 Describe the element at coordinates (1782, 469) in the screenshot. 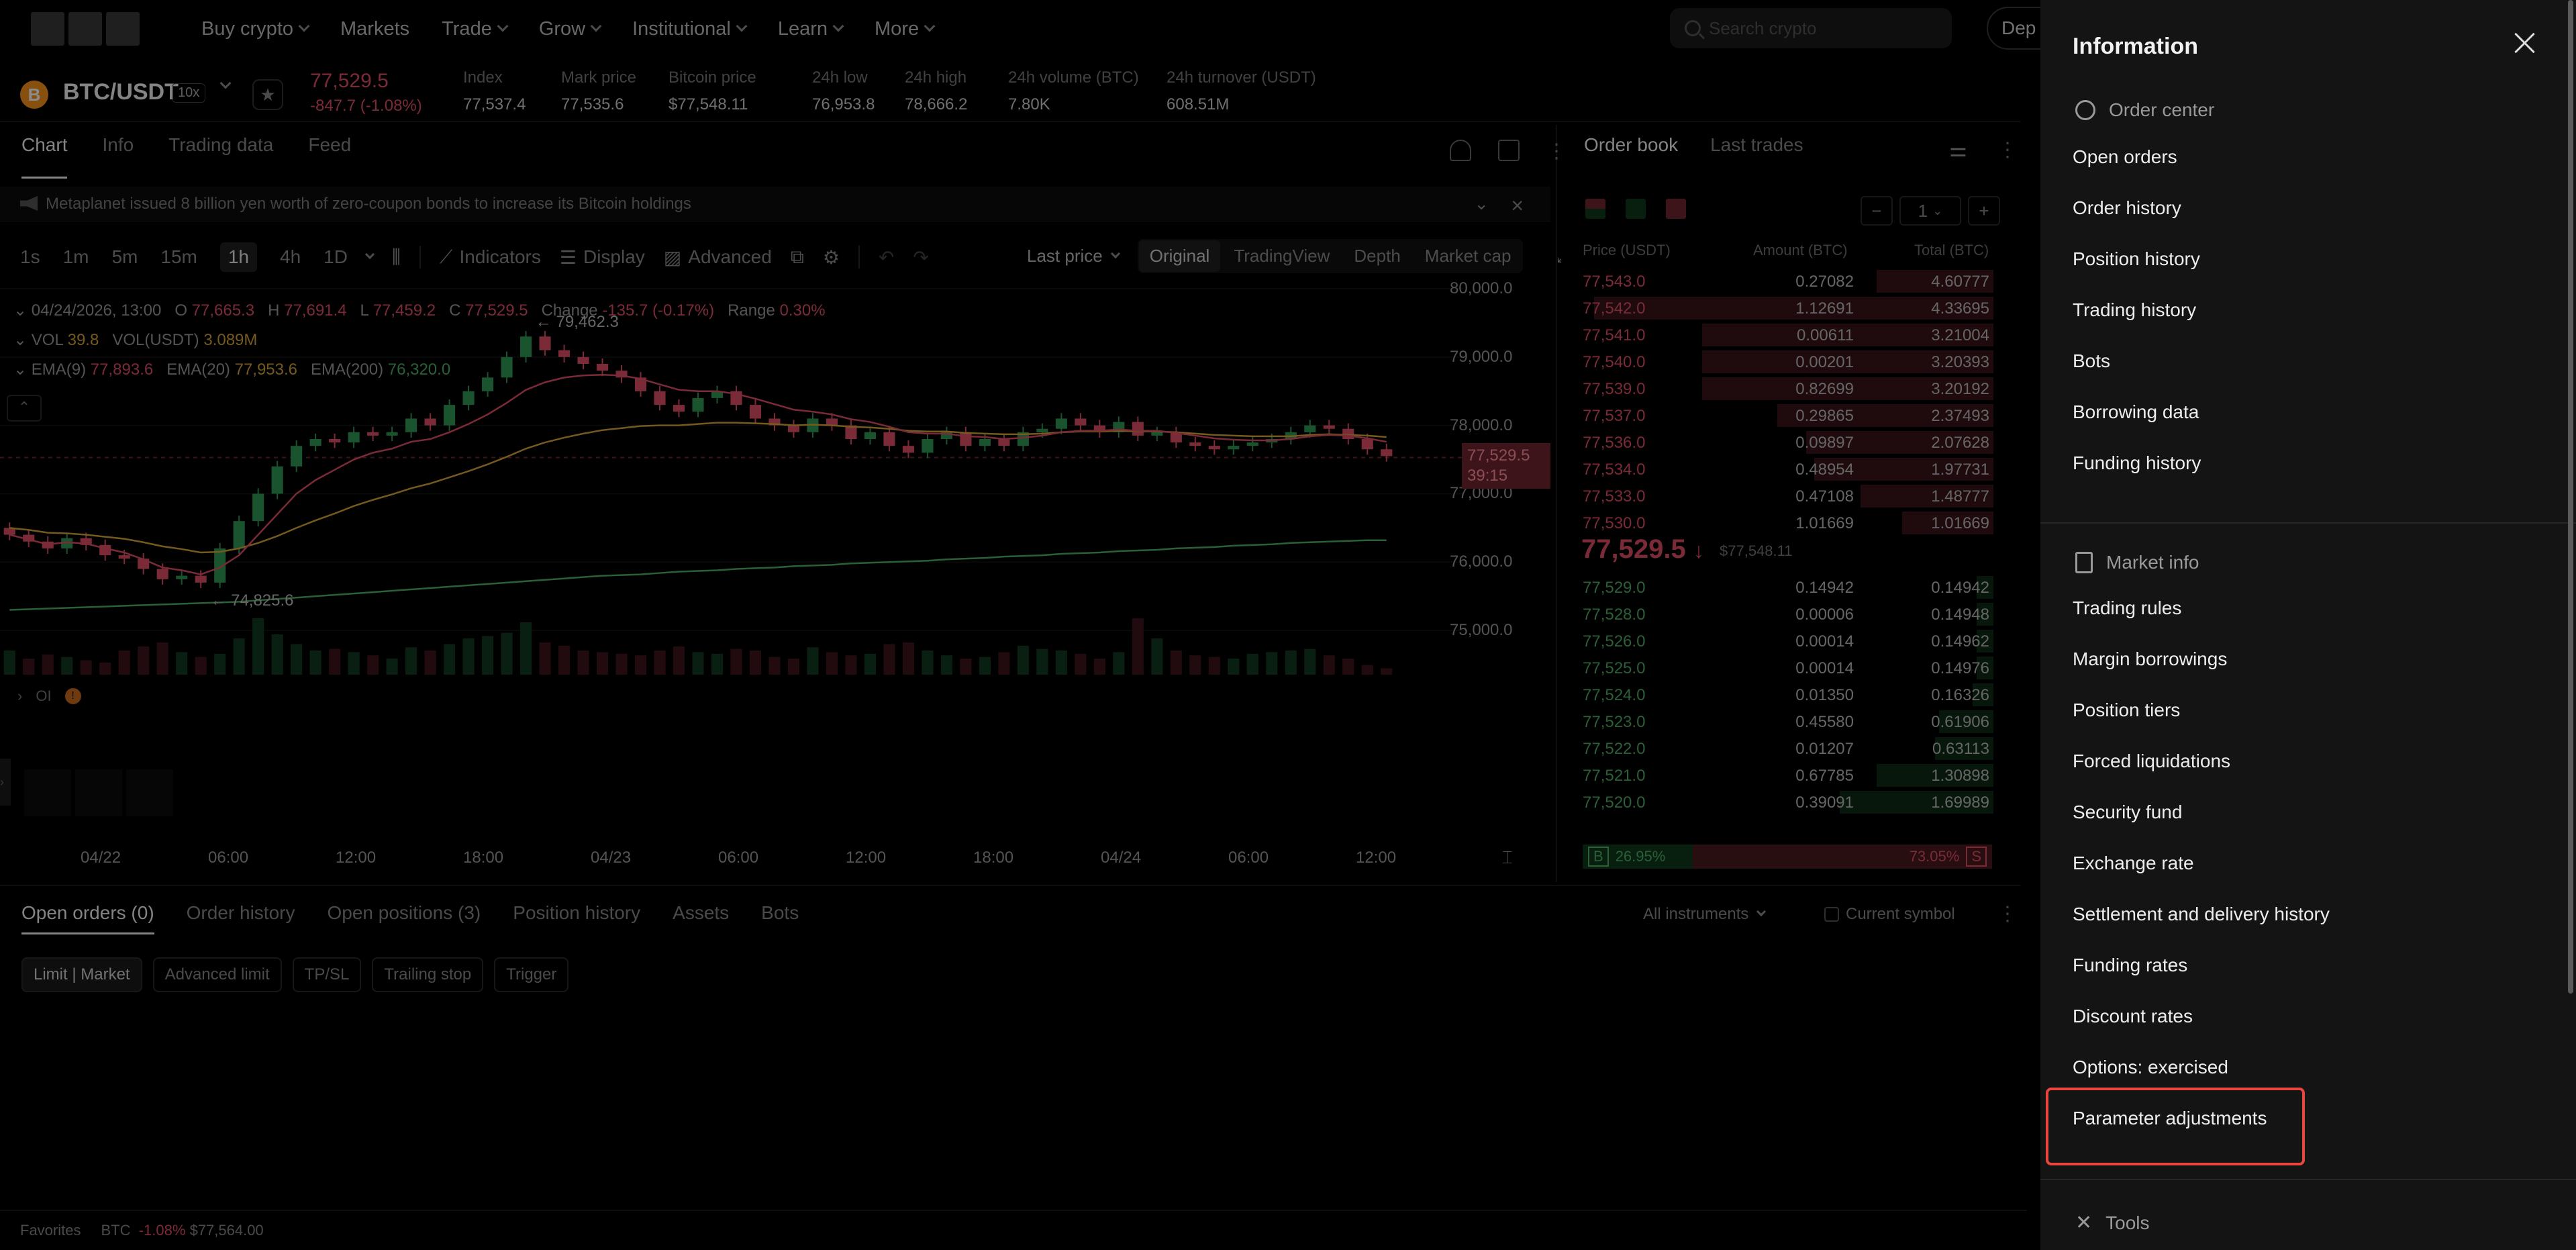

I see `ask-row: 77,534.0 0.48954 1.97731` at that location.